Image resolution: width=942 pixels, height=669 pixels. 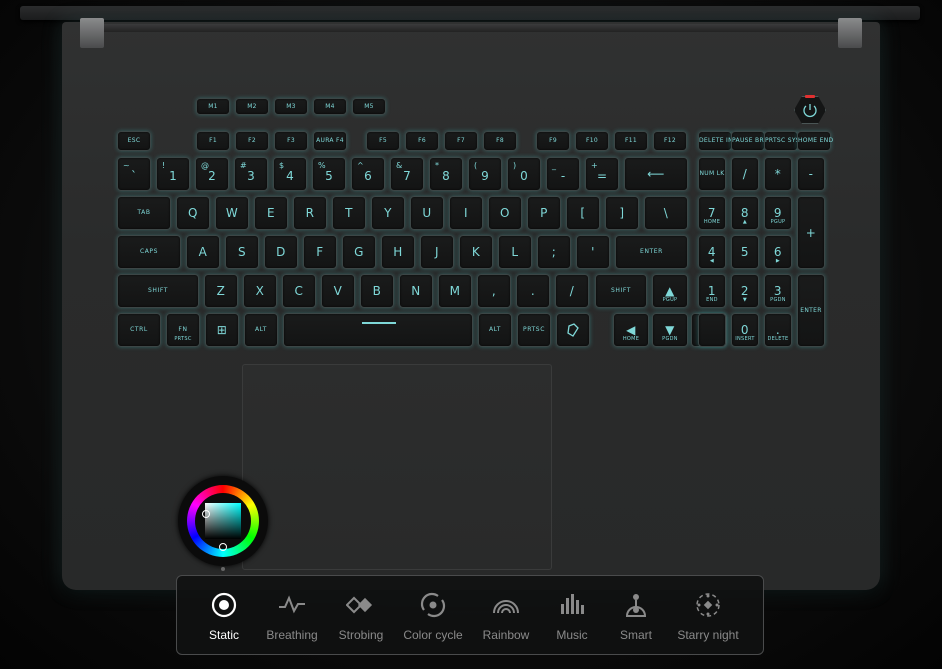 I want to click on macro-key-m5: M5, so click(x=369, y=106).